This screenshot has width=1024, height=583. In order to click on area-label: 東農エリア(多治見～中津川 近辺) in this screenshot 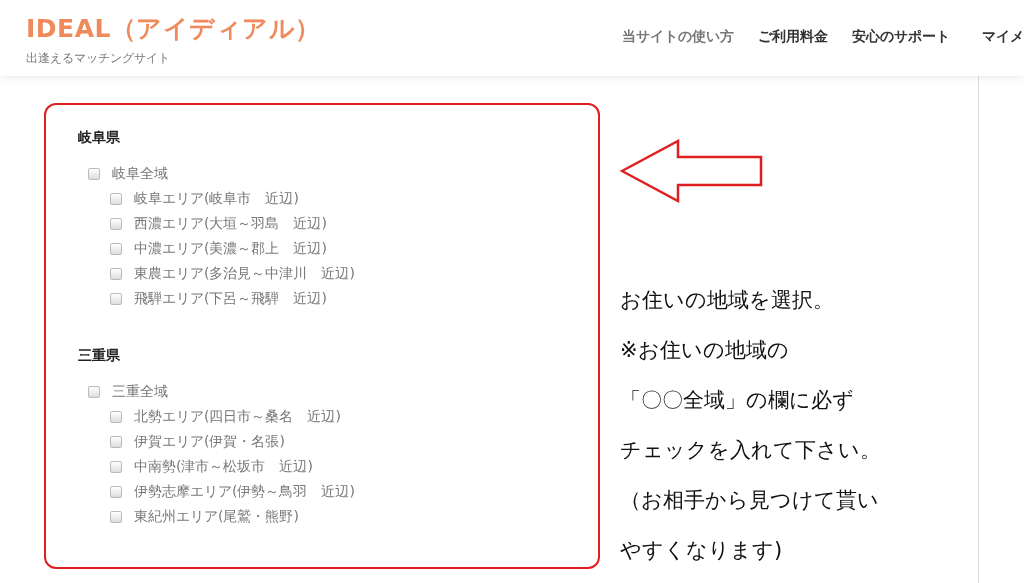, I will do `click(244, 273)`.